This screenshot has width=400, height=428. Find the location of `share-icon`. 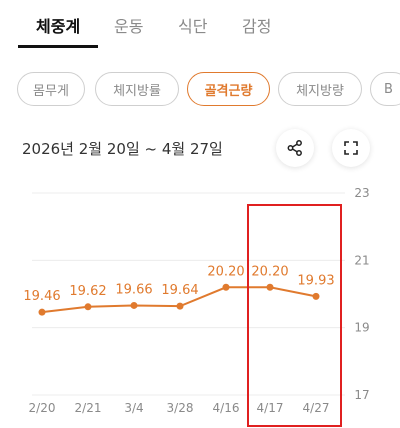

share-icon is located at coordinates (294, 148).